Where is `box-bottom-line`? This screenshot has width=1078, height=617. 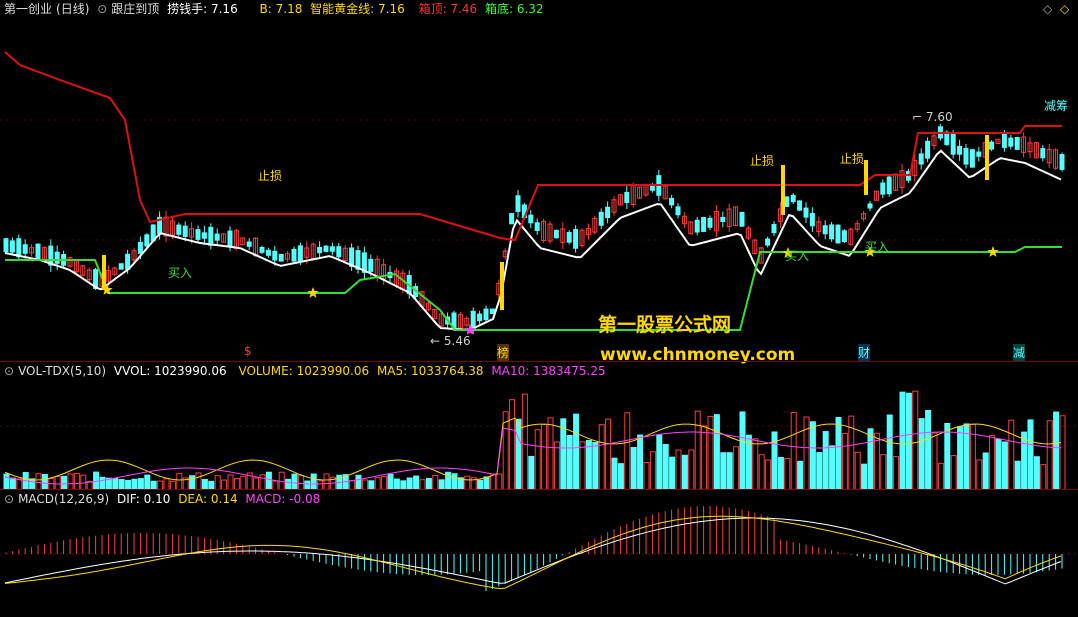
box-bottom-line is located at coordinates (533, 288).